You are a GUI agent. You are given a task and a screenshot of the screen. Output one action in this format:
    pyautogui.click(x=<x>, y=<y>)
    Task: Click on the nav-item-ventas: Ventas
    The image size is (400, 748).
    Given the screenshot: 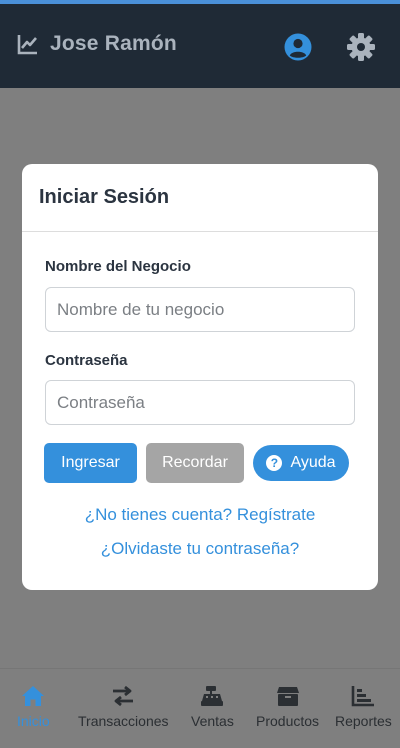 What is the action you would take?
    pyautogui.click(x=212, y=707)
    